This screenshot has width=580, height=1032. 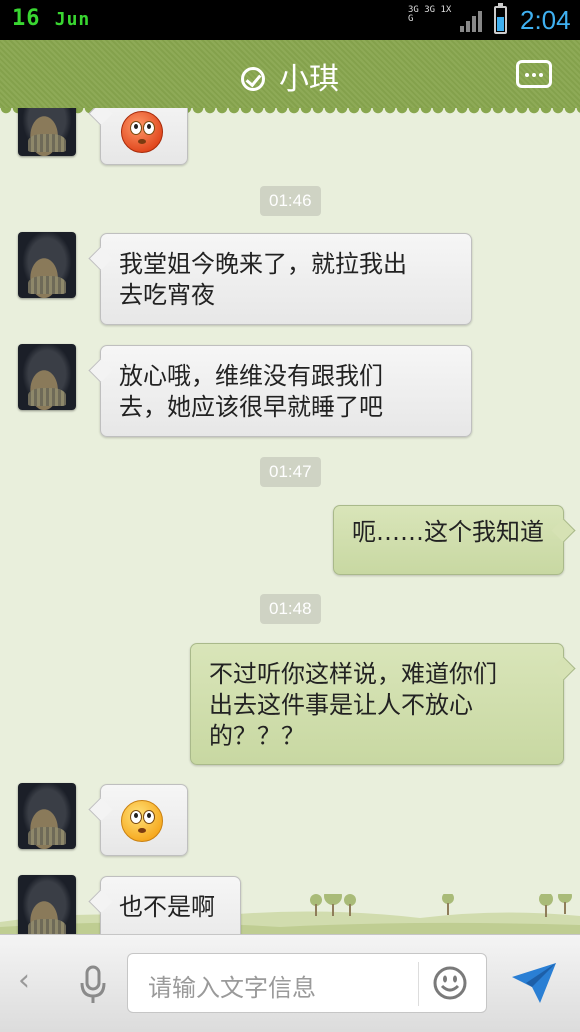 What do you see at coordinates (545, 20) in the screenshot?
I see `status-time: 2:04` at bounding box center [545, 20].